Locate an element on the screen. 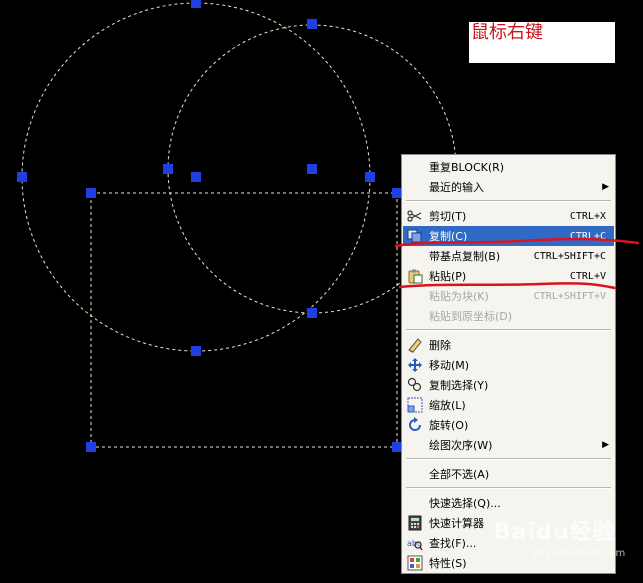  menu-item-rotate: 旋转(O) is located at coordinates (508, 425).